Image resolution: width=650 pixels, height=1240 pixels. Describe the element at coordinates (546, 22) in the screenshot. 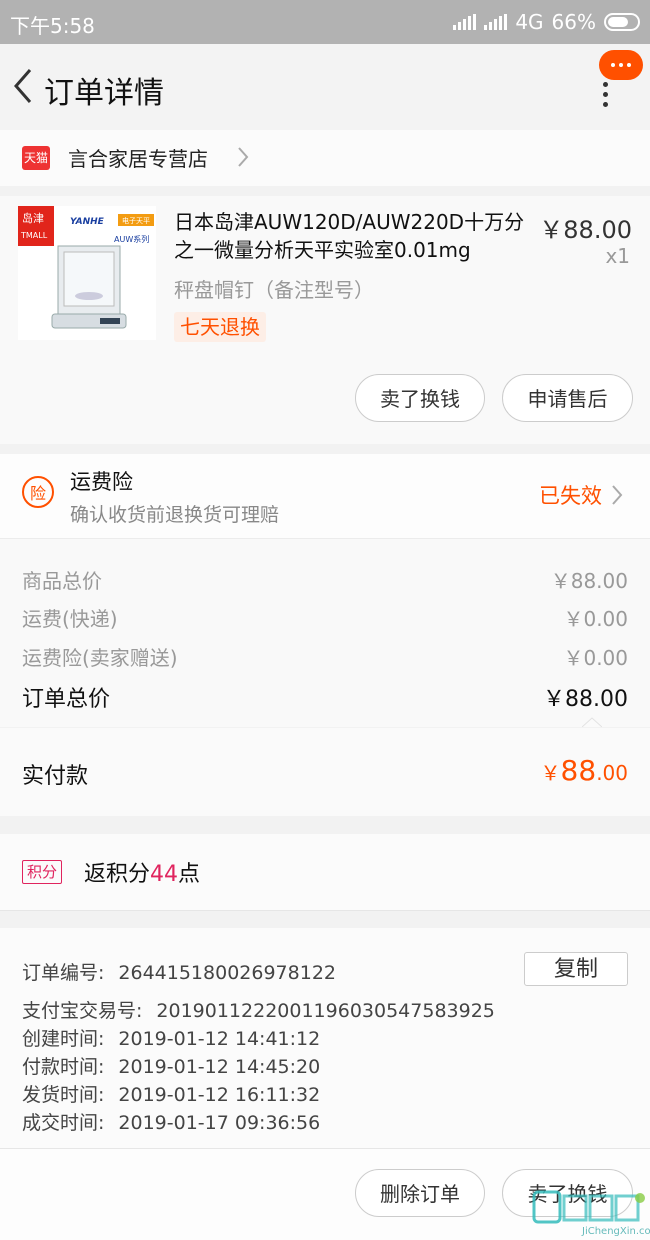

I see `status-indicators: 4G 66%` at that location.